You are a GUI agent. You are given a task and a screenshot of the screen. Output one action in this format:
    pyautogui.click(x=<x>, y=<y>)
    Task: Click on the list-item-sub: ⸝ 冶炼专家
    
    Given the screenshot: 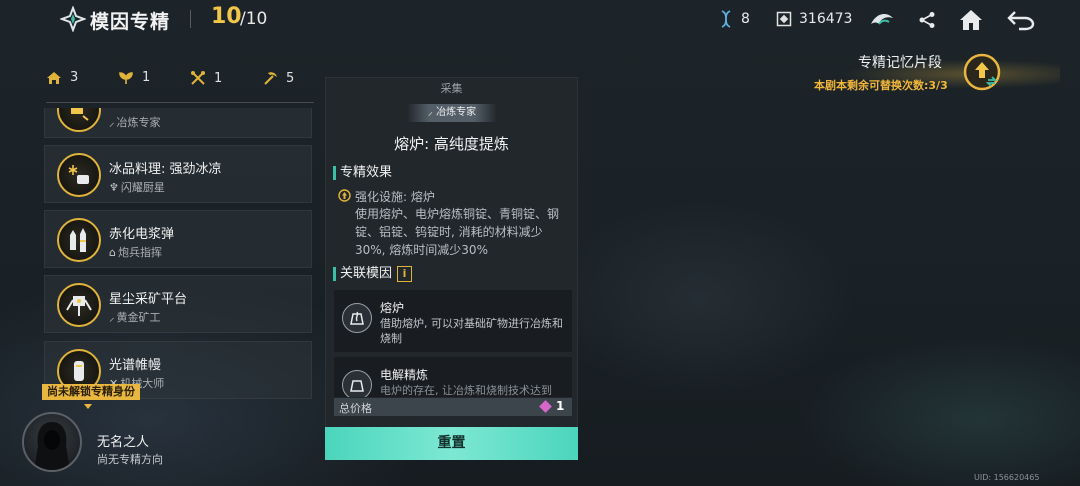 What is the action you would take?
    pyautogui.click(x=135, y=122)
    